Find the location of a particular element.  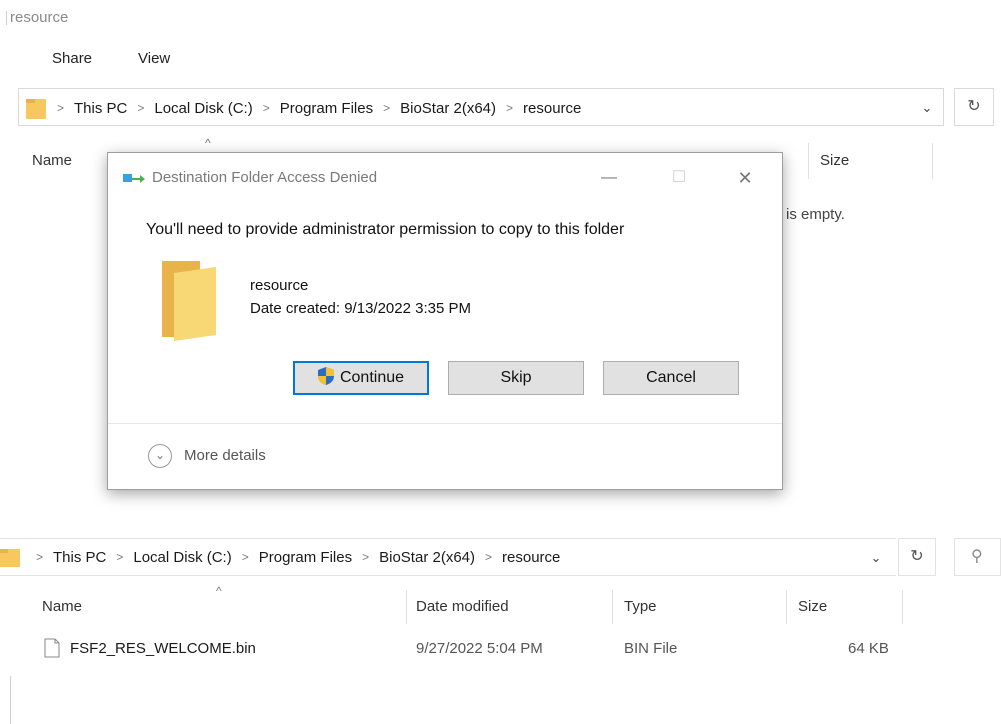

title-separator is located at coordinates (6, 18).